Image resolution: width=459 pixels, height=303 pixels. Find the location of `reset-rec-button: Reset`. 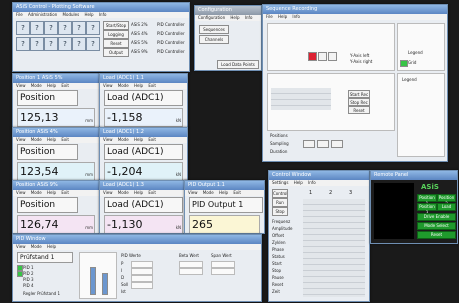

reset-rec-button: Reset is located at coordinates (359, 110).